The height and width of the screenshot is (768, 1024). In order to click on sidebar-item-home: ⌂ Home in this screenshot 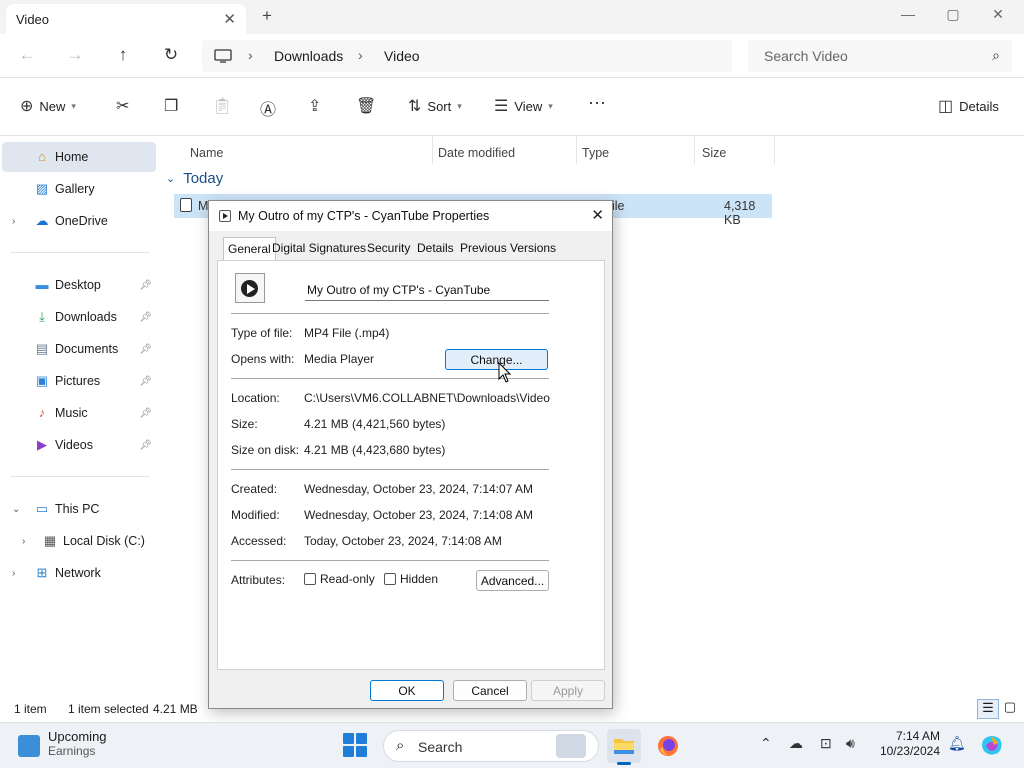, I will do `click(79, 157)`.